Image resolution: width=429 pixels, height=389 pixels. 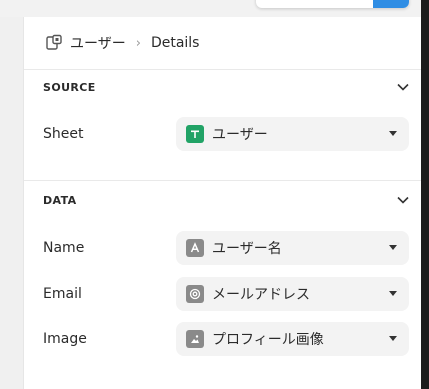 I want to click on sheet-select-value: ユーザー, so click(x=240, y=135).